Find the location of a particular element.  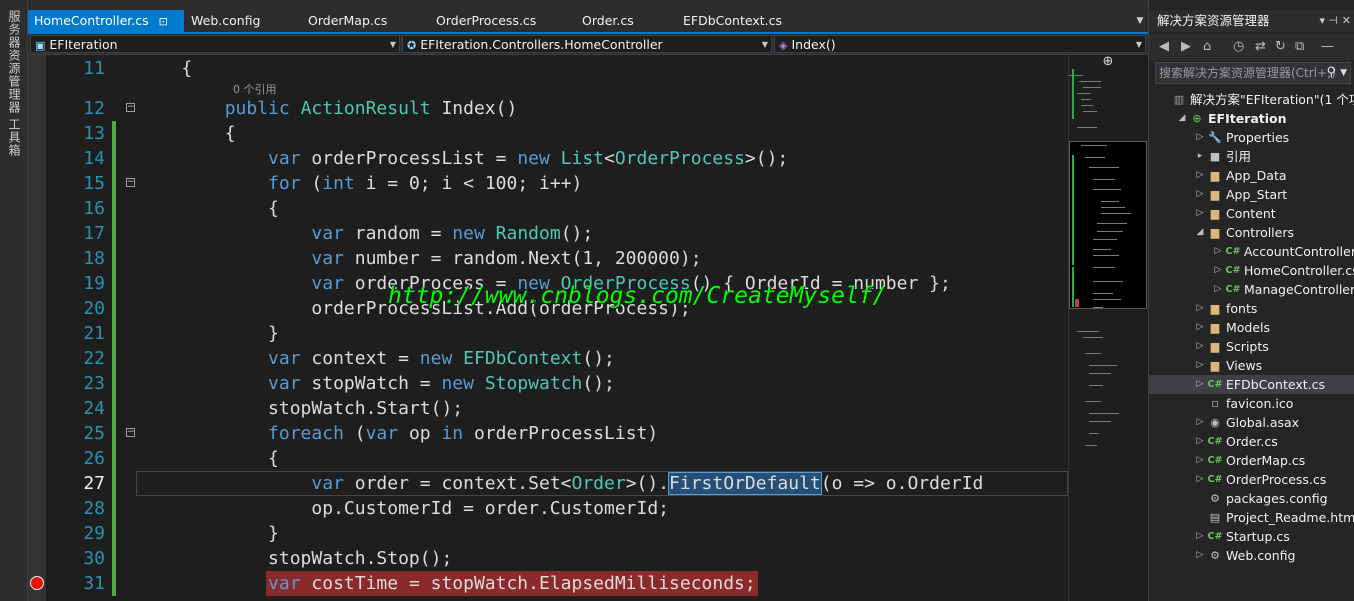

code-line: 29 } is located at coordinates (548, 533).